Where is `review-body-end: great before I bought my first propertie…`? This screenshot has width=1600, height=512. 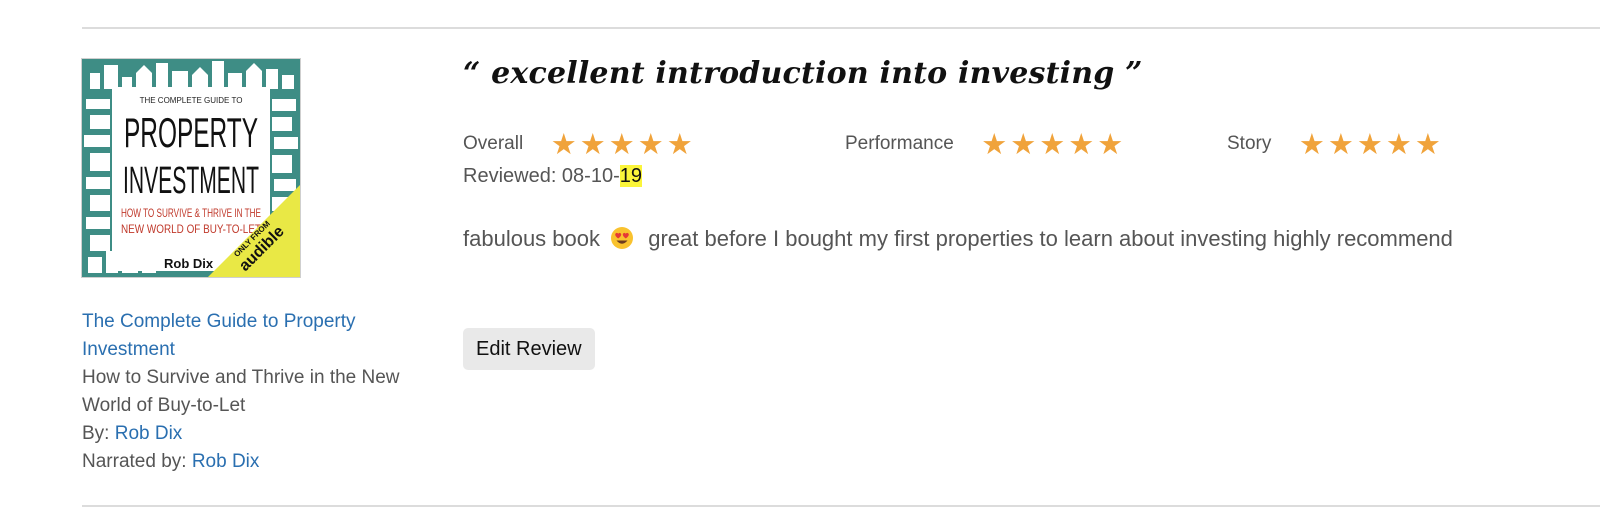
review-body-end: great before I bought my first propertie… is located at coordinates (1050, 238).